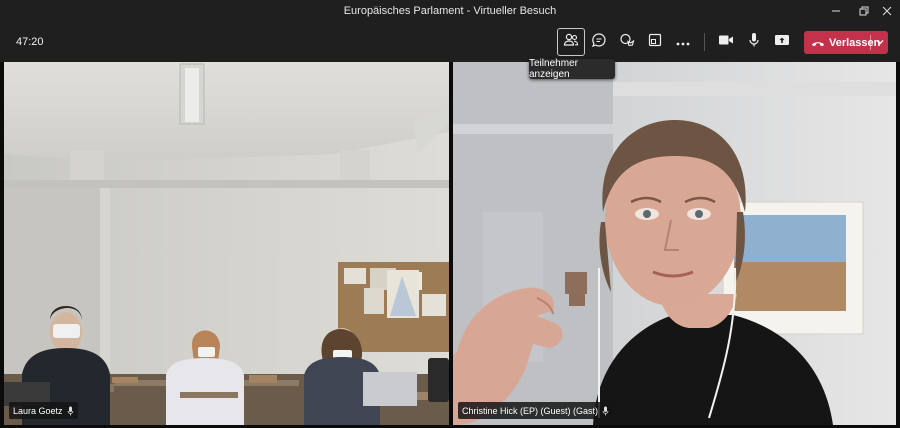 Image resolution: width=900 pixels, height=428 pixels. What do you see at coordinates (450, 43) in the screenshot?
I see `meeting-toolbar: 47:20 Verlassen` at bounding box center [450, 43].